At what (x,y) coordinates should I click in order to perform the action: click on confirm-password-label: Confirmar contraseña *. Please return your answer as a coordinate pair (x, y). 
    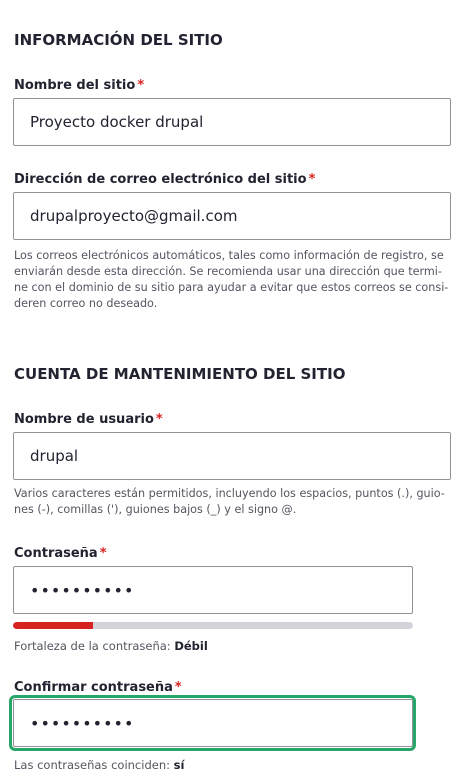
    Looking at the image, I should click on (98, 687).